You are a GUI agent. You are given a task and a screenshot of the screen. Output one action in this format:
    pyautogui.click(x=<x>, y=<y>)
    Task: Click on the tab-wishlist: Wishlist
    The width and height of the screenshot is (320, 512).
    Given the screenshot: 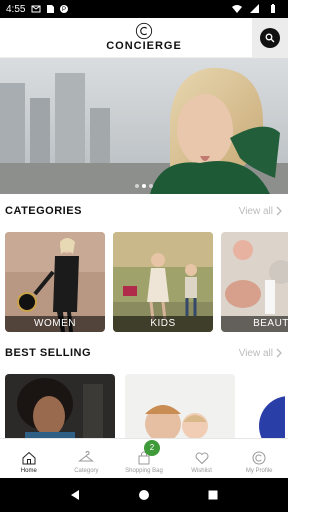 What is the action you would take?
    pyautogui.click(x=202, y=458)
    